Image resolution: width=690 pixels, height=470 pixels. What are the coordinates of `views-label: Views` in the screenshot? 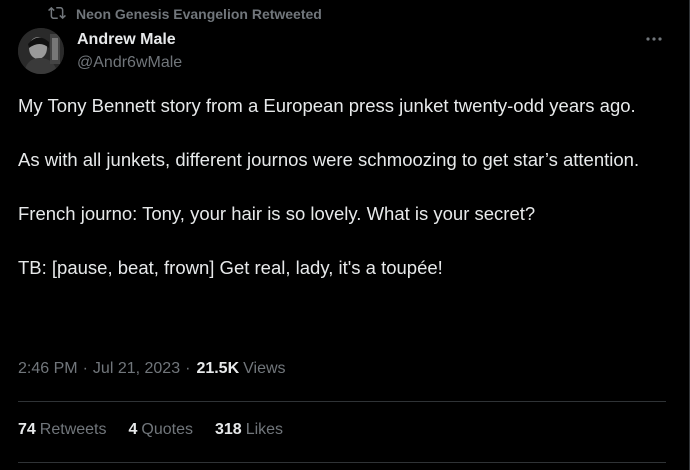 It's located at (264, 368).